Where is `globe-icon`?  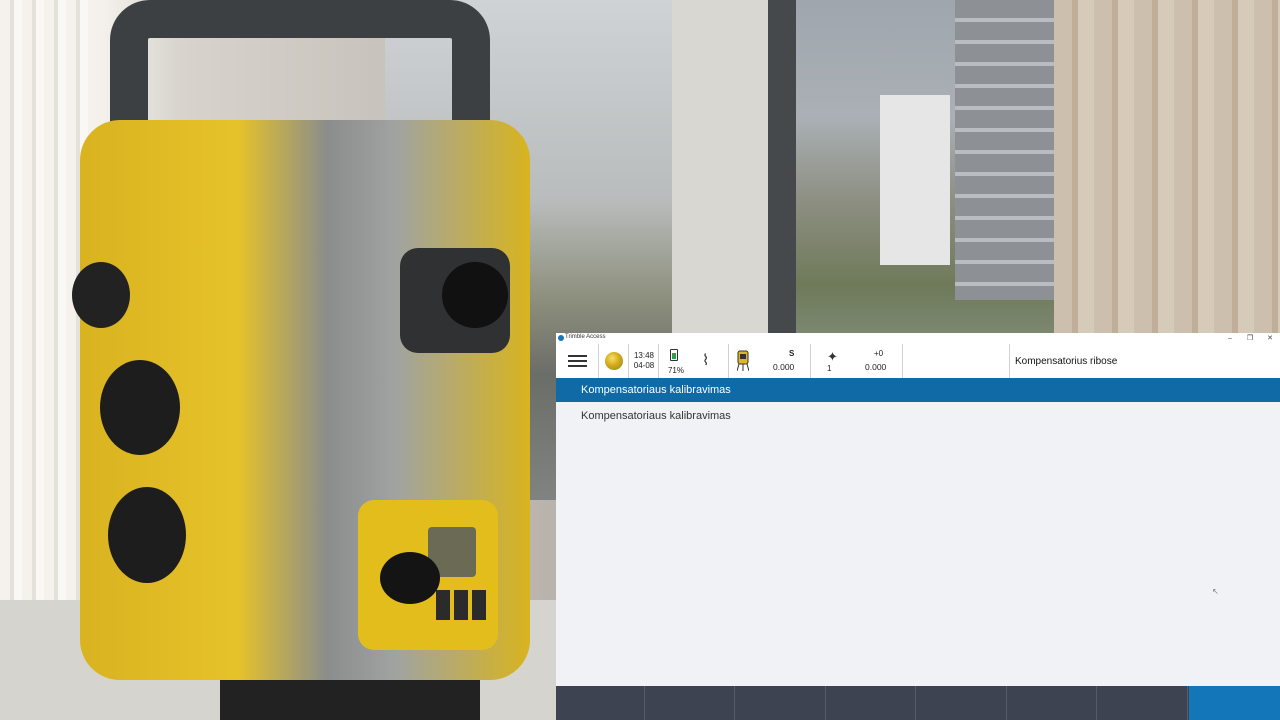
globe-icon is located at coordinates (614, 361).